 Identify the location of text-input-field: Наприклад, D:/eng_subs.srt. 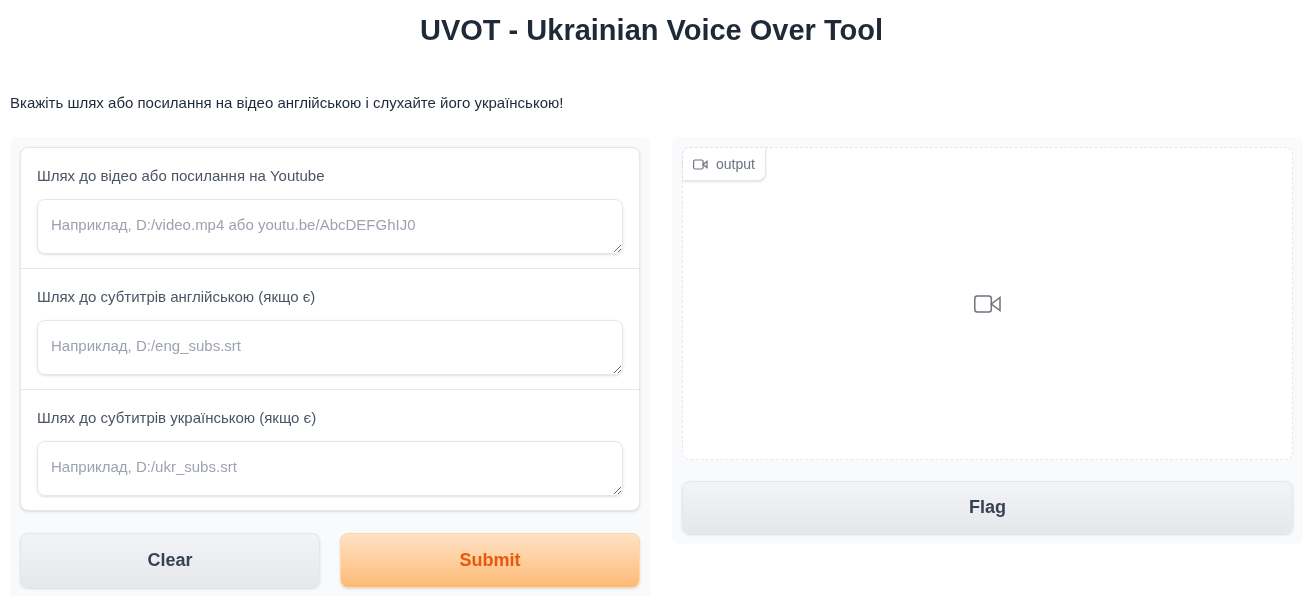
(330, 347).